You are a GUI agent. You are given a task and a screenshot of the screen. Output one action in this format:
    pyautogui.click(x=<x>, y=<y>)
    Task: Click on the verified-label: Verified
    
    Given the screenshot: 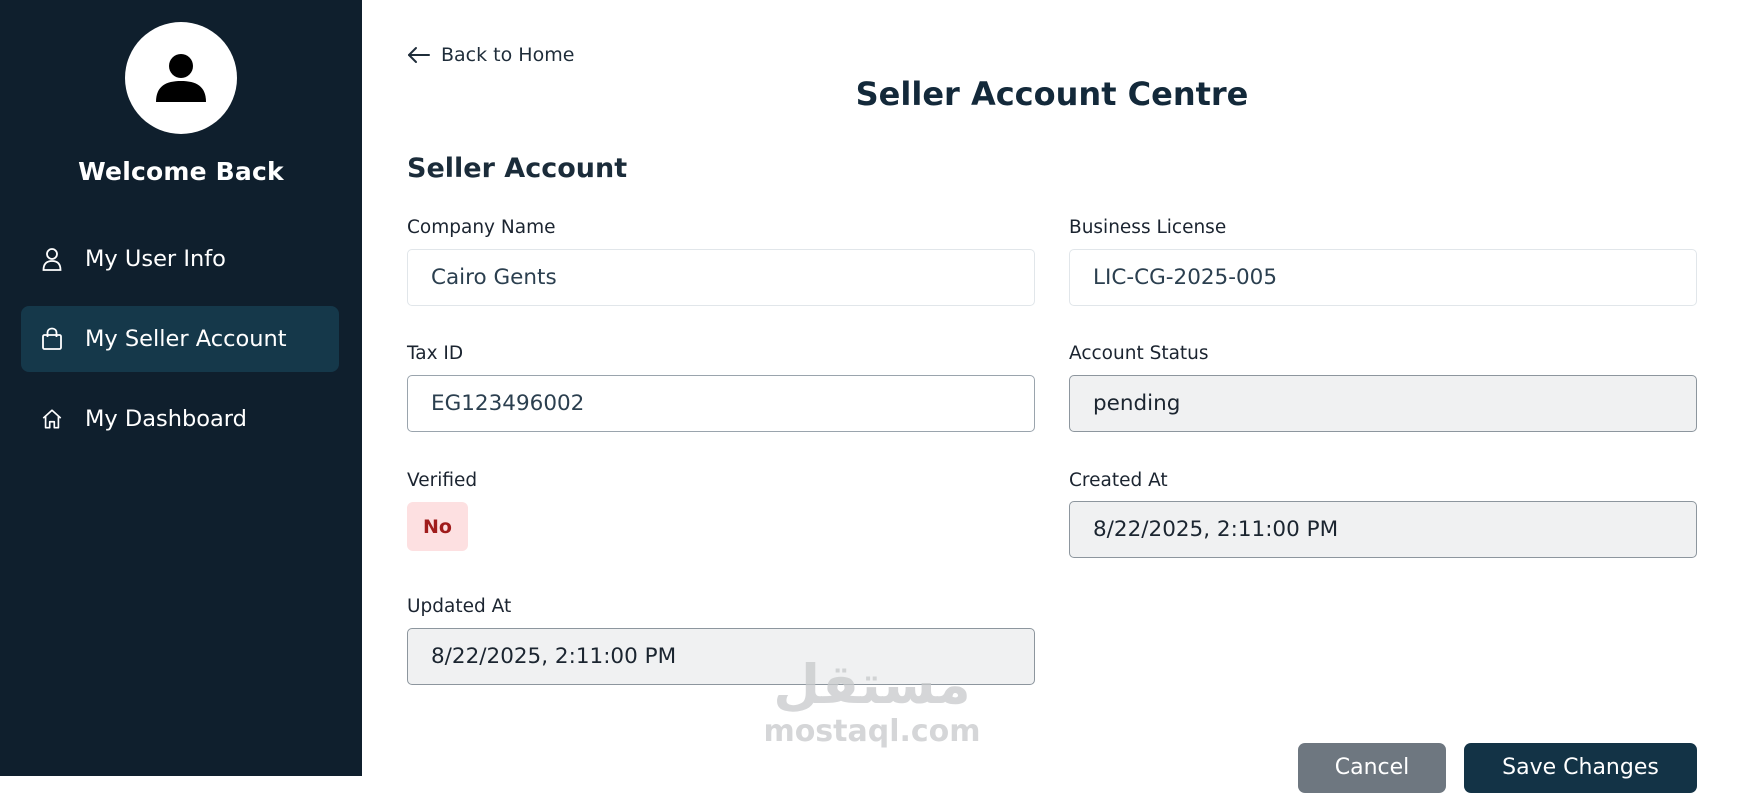 What is the action you would take?
    pyautogui.click(x=442, y=480)
    